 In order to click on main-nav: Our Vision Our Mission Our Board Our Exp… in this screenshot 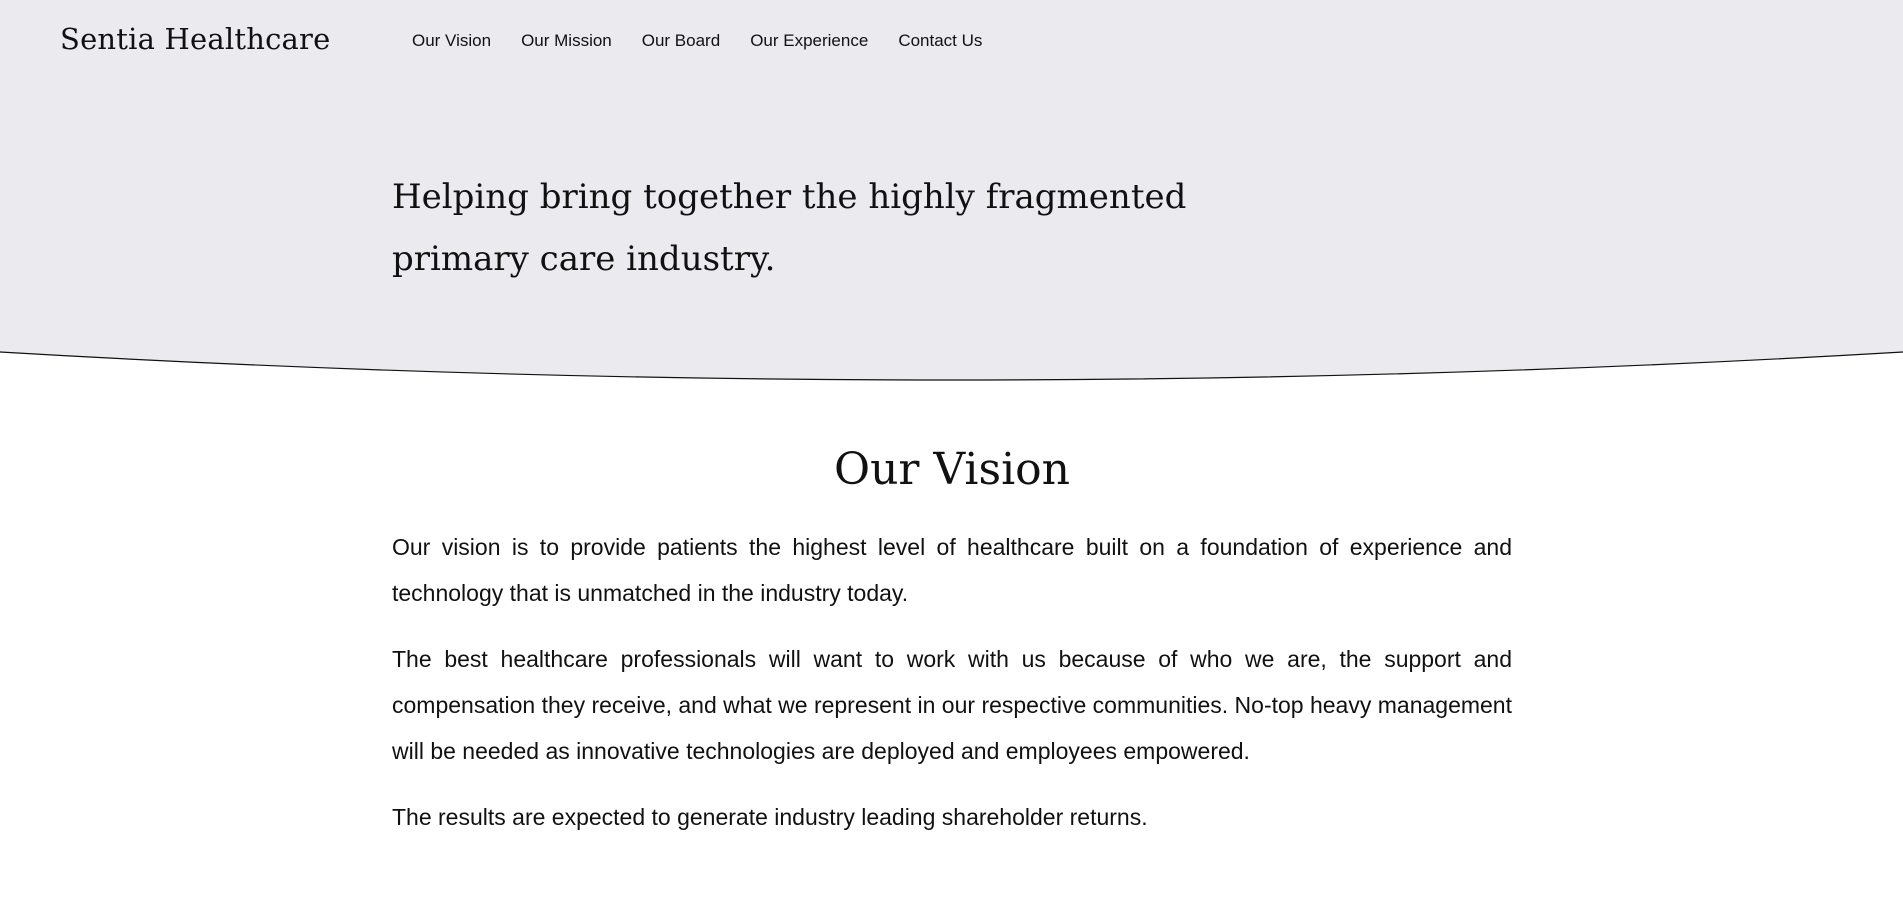, I will do `click(712, 41)`.